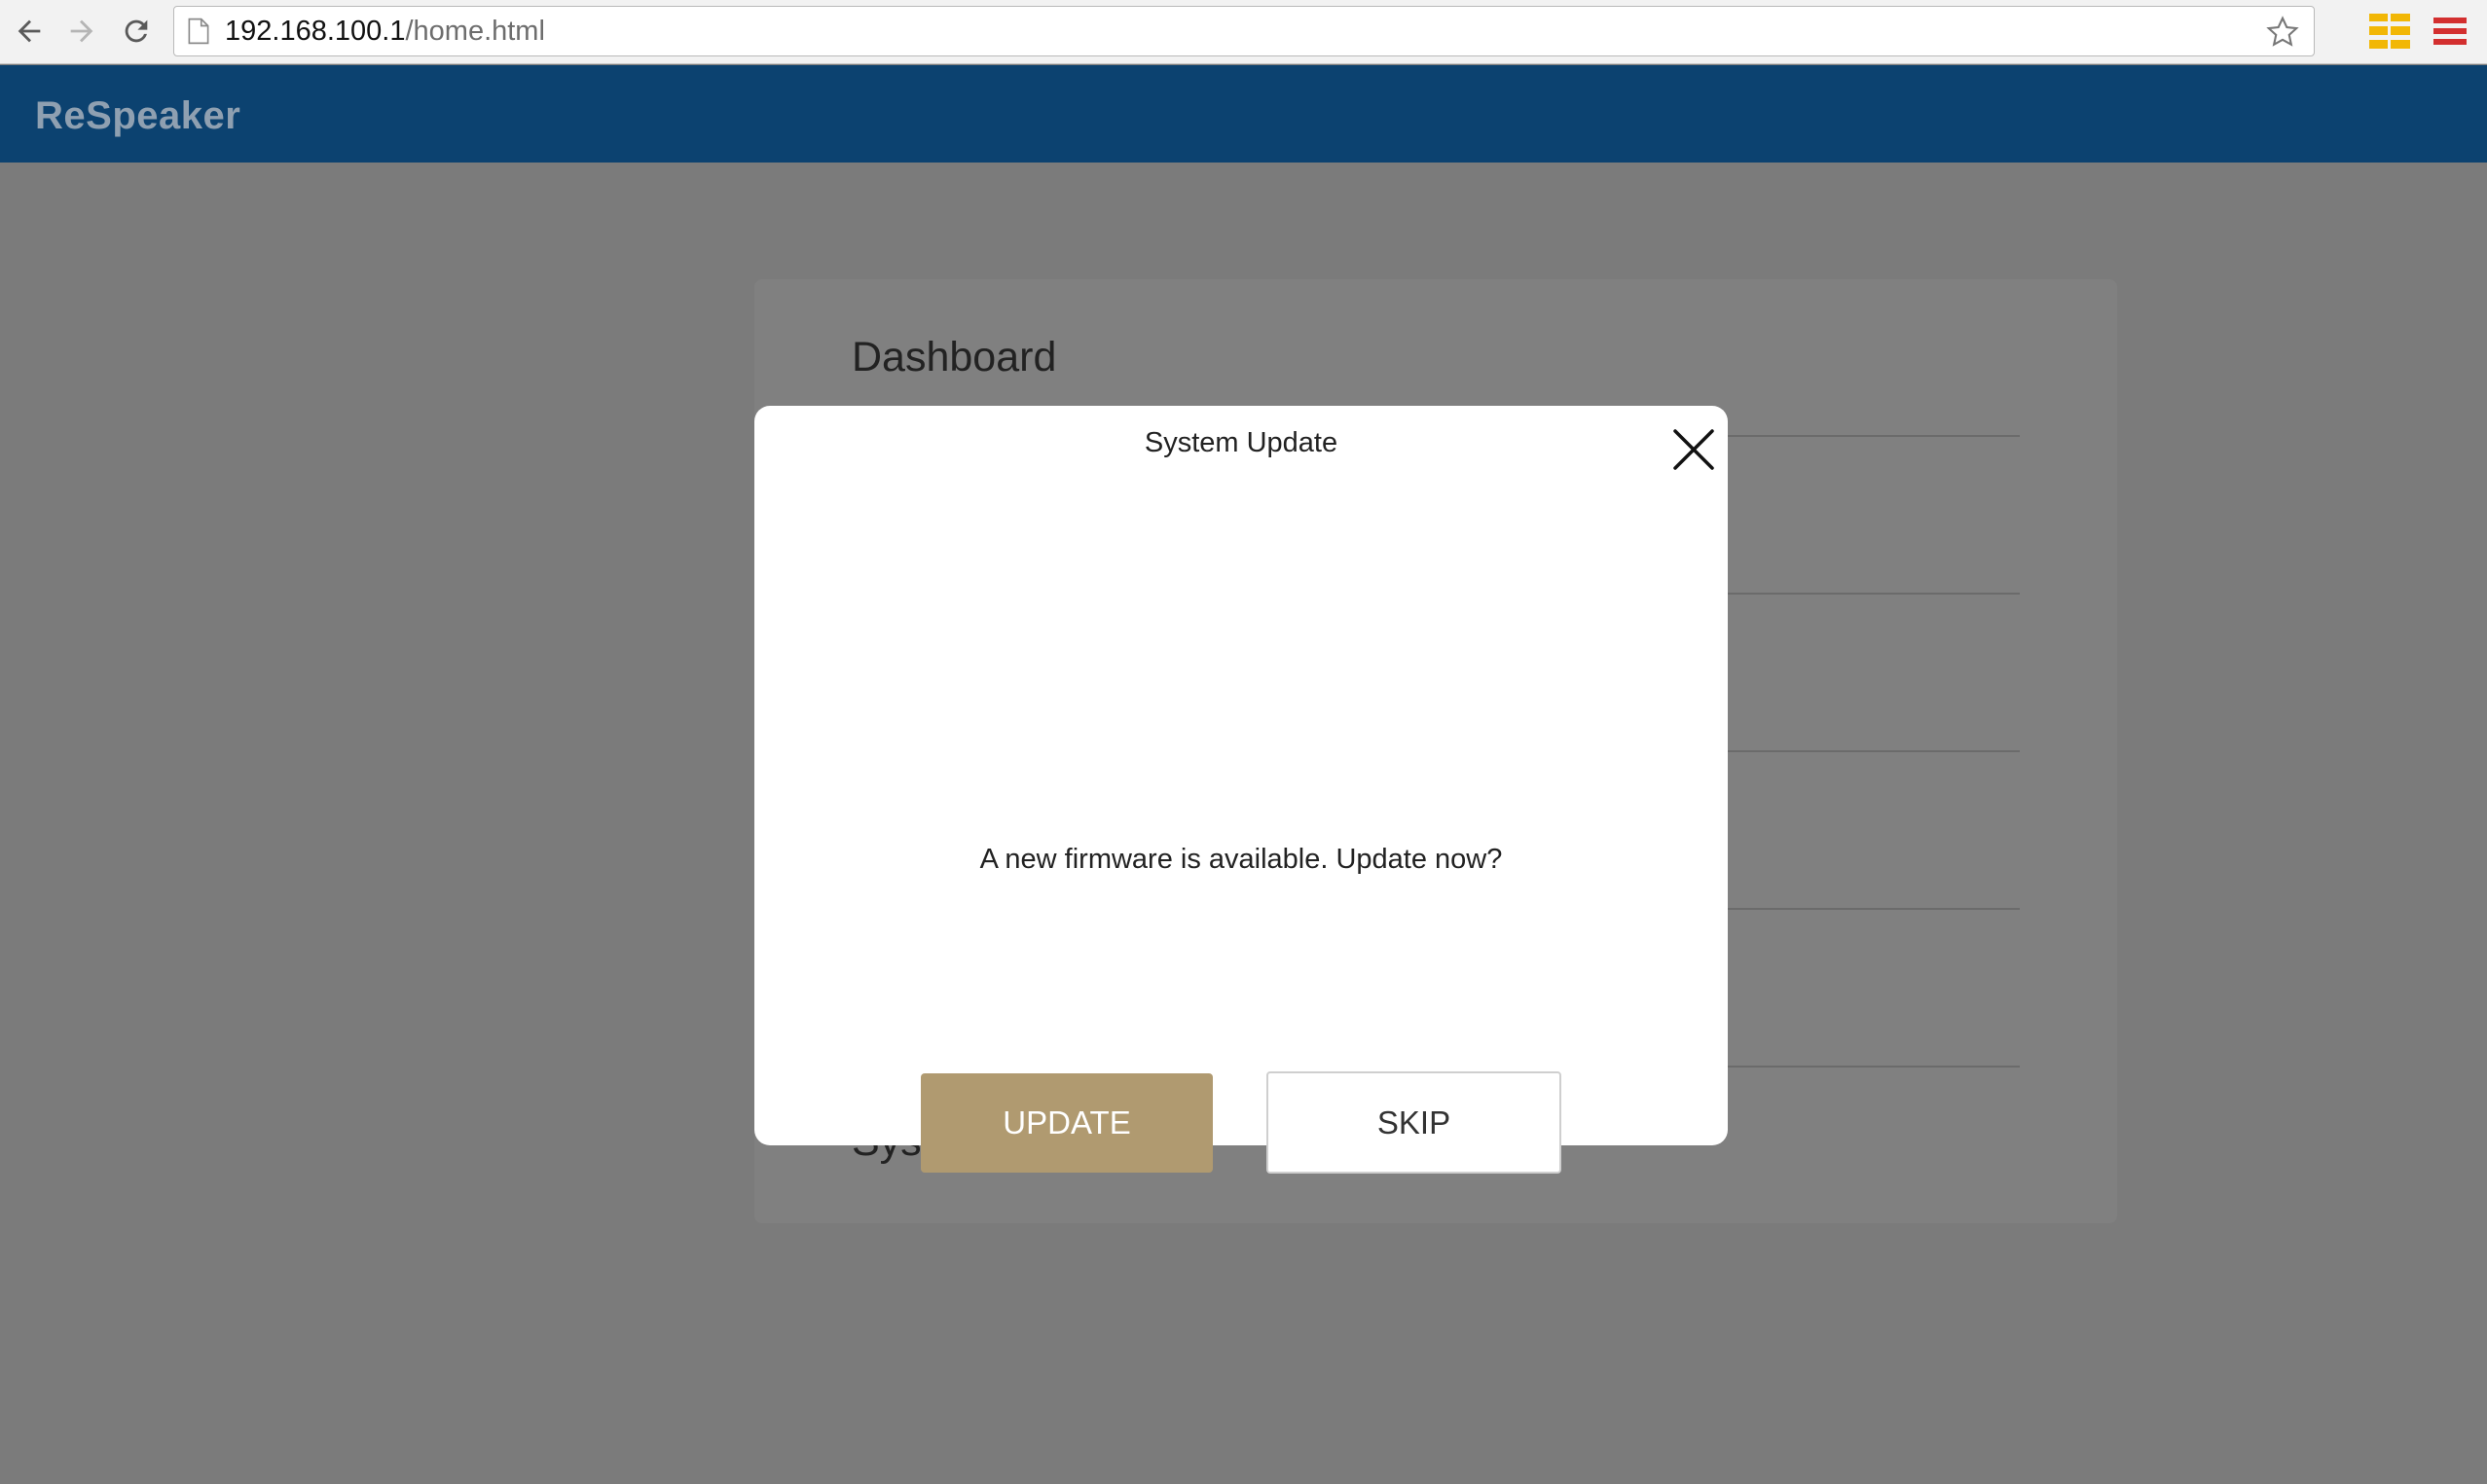  I want to click on page-title: Dashboard, so click(955, 357).